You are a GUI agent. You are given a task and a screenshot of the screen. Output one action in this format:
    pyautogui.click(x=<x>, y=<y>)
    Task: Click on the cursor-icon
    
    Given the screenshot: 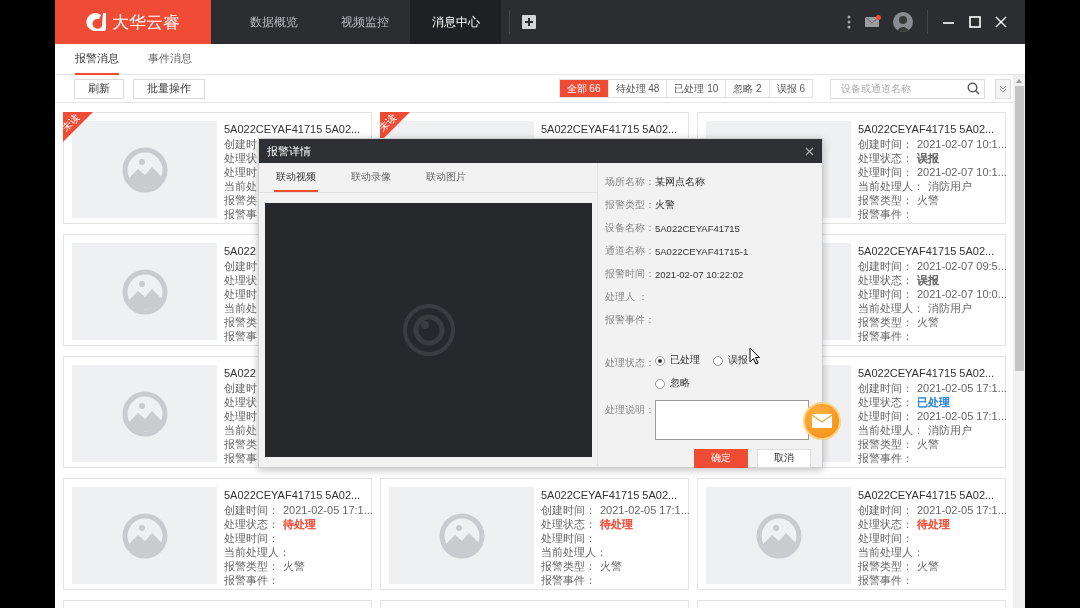 What is the action you would take?
    pyautogui.click(x=754, y=356)
    